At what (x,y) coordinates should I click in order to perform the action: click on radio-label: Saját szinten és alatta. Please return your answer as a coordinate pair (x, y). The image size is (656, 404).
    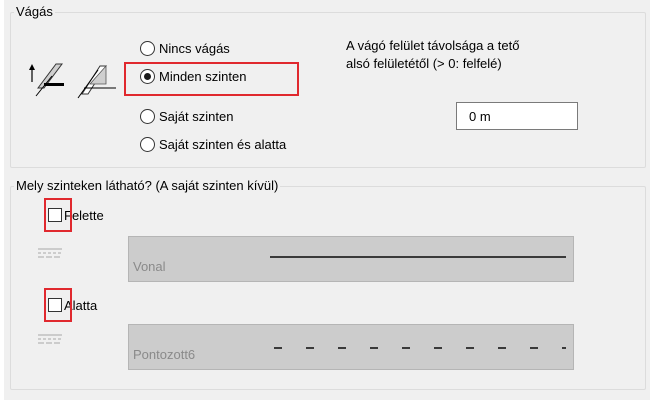
    Looking at the image, I should click on (223, 144).